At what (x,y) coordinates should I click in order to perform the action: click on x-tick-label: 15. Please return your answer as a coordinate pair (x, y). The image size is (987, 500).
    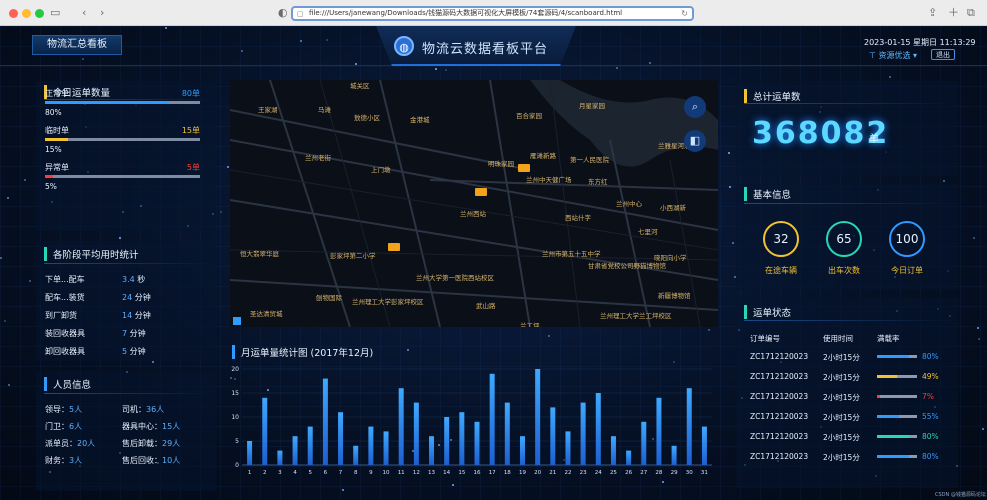
    Looking at the image, I should click on (461, 473).